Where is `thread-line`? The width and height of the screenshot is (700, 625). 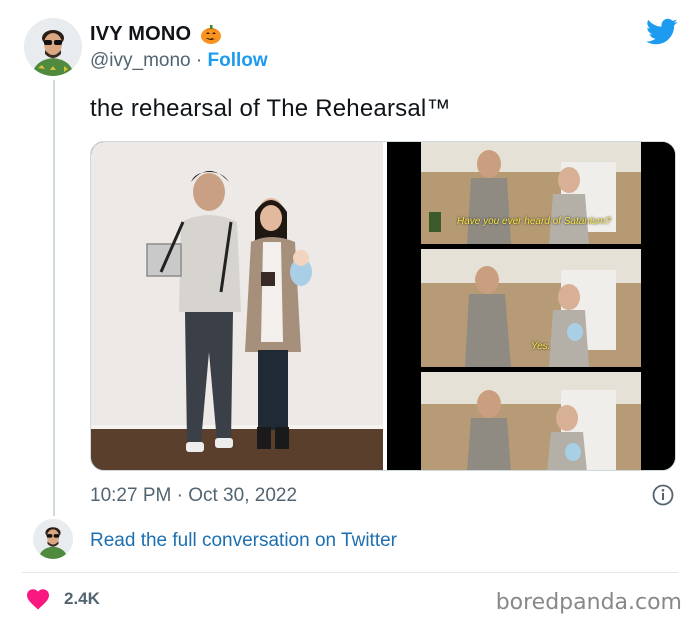 thread-line is located at coordinates (54, 298).